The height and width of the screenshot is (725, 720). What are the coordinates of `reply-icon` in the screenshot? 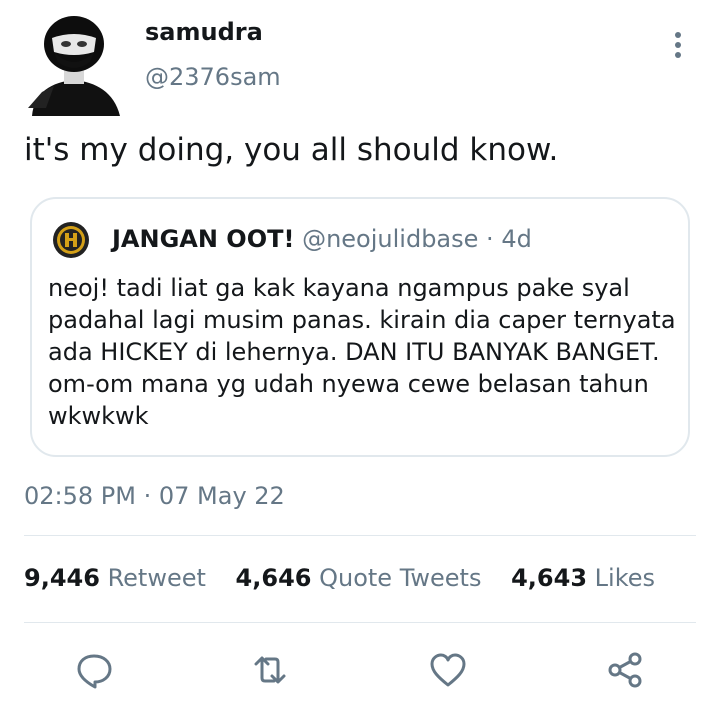 It's located at (94, 671).